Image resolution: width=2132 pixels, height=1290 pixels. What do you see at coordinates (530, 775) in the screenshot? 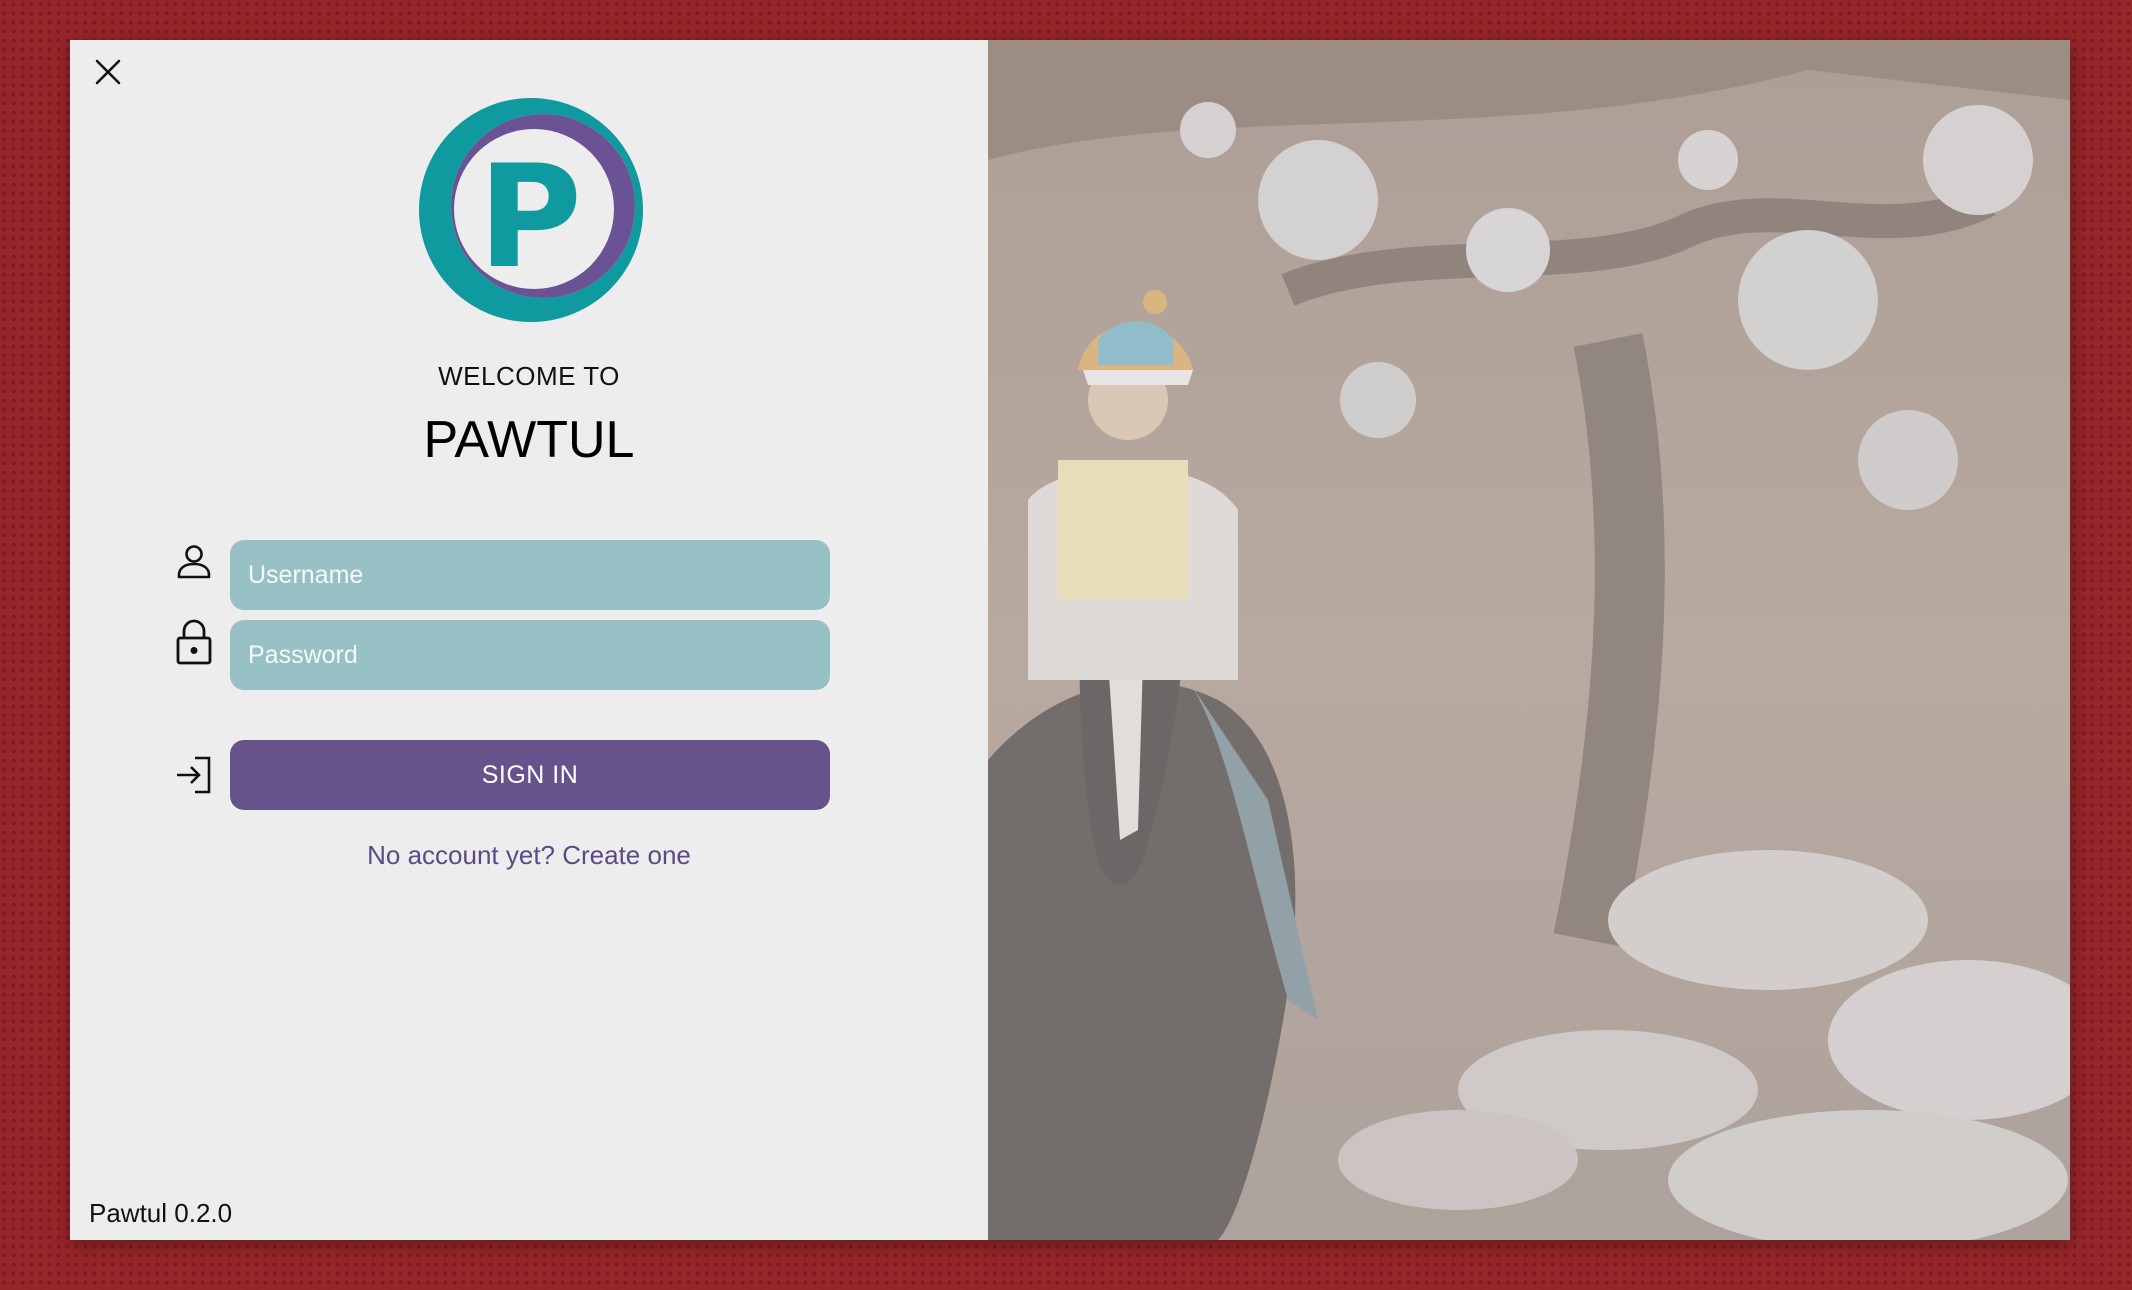
I see `sign-in-button: SIGN IN` at bounding box center [530, 775].